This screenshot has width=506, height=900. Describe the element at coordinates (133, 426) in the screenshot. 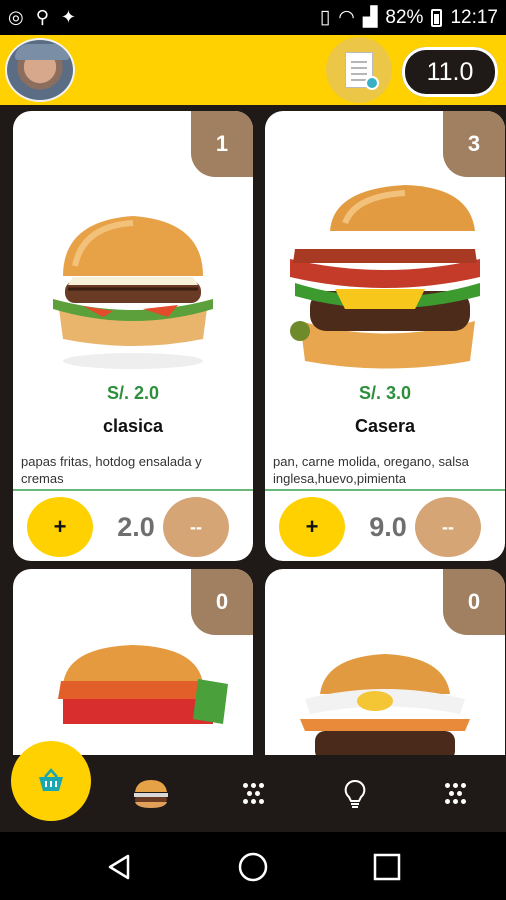

I see `product-name: clasica` at that location.